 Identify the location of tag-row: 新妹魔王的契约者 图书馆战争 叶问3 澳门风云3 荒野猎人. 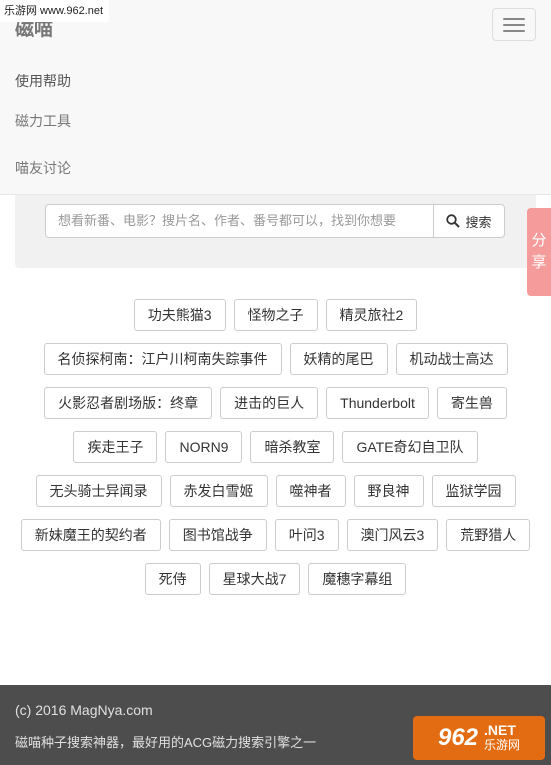
(275, 535).